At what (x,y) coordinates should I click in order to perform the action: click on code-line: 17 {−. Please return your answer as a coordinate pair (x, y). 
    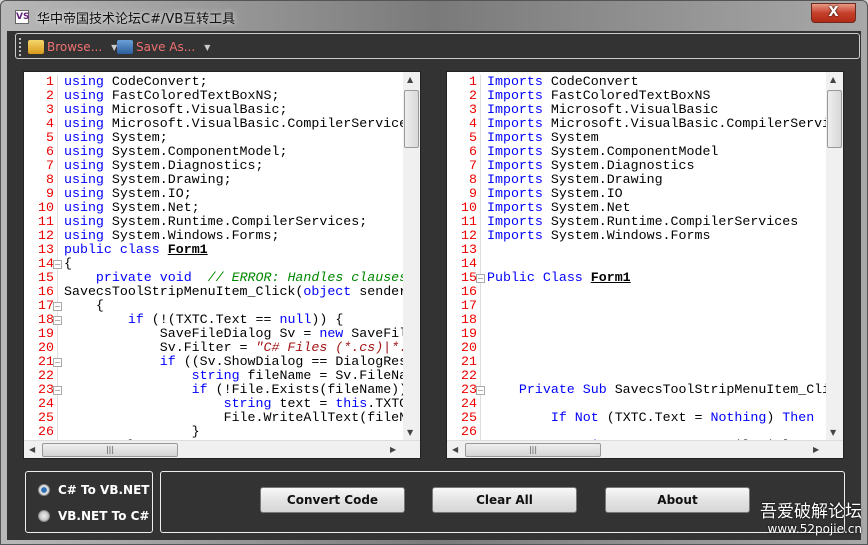
    Looking at the image, I should click on (214, 306).